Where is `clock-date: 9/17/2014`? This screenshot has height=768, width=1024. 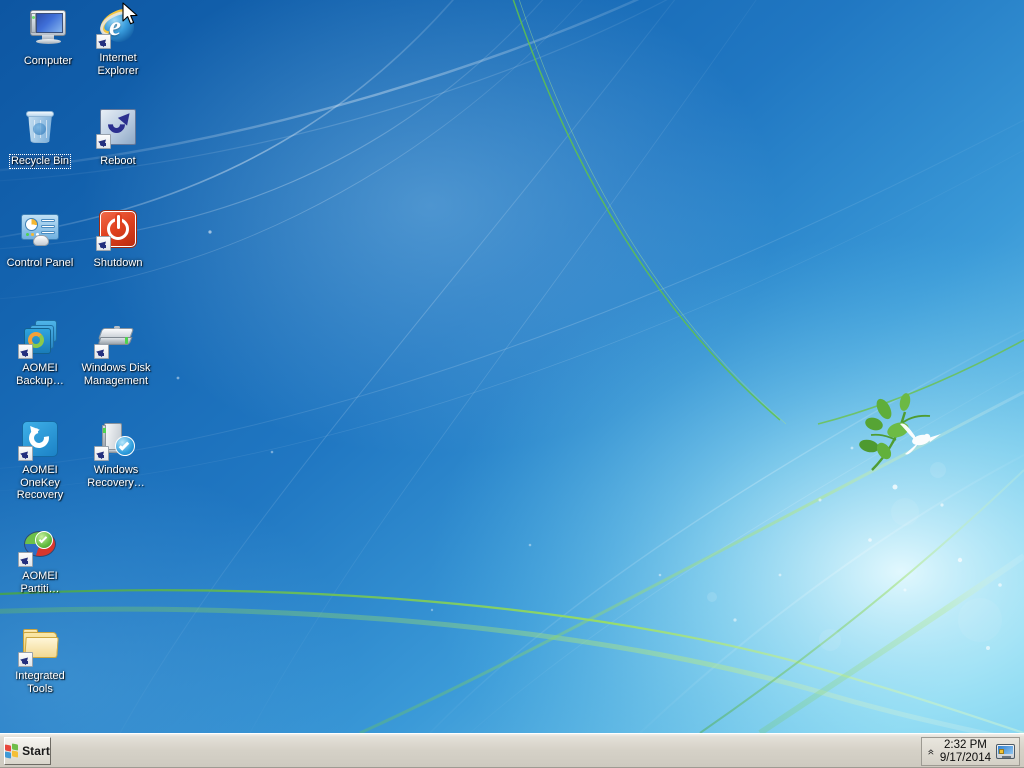
clock-date: 9/17/2014 is located at coordinates (965, 757).